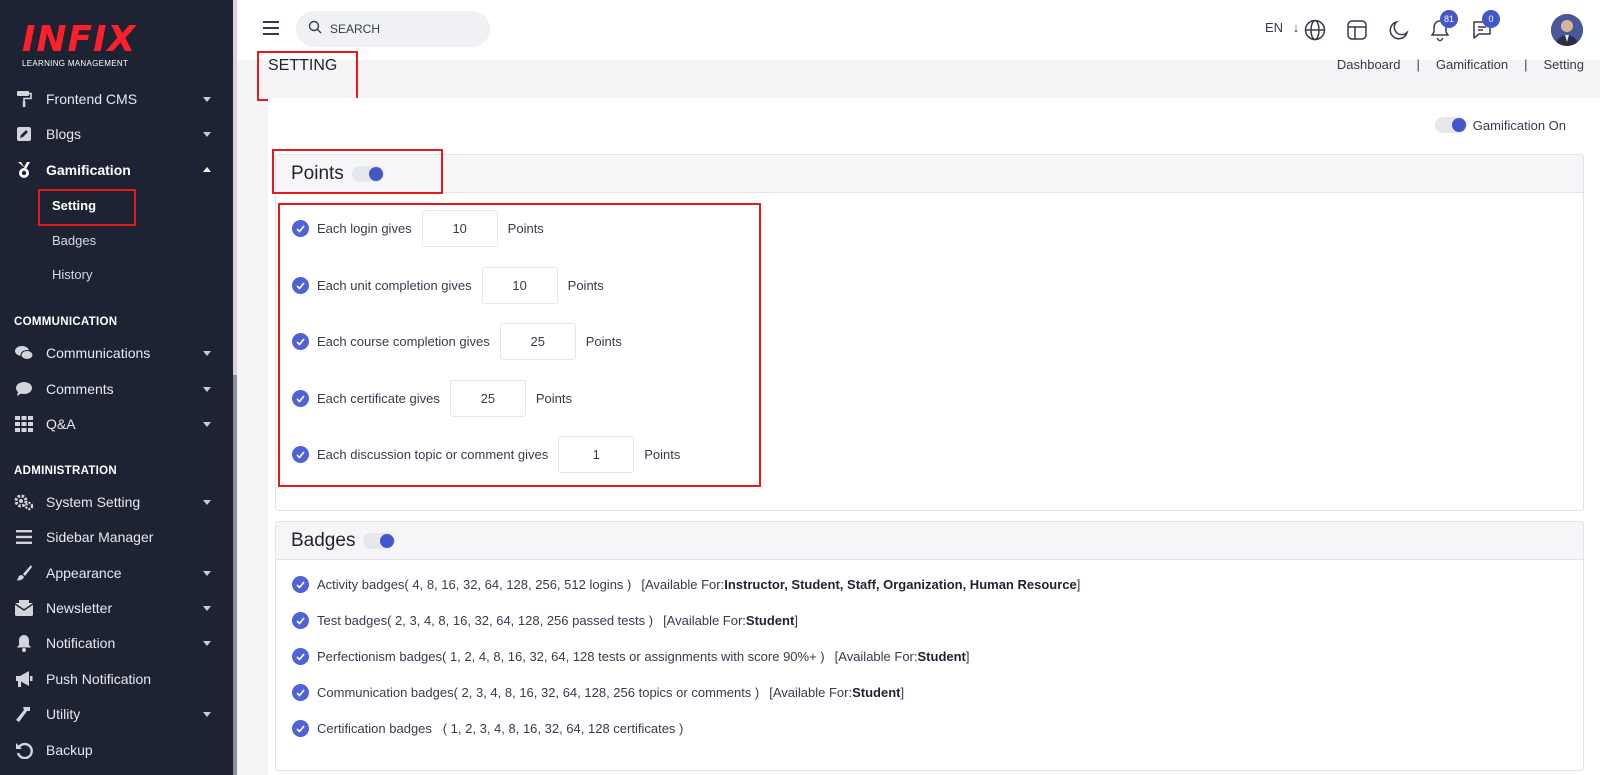 The height and width of the screenshot is (775, 1600). What do you see at coordinates (1315, 30) in the screenshot?
I see `globe-icon` at bounding box center [1315, 30].